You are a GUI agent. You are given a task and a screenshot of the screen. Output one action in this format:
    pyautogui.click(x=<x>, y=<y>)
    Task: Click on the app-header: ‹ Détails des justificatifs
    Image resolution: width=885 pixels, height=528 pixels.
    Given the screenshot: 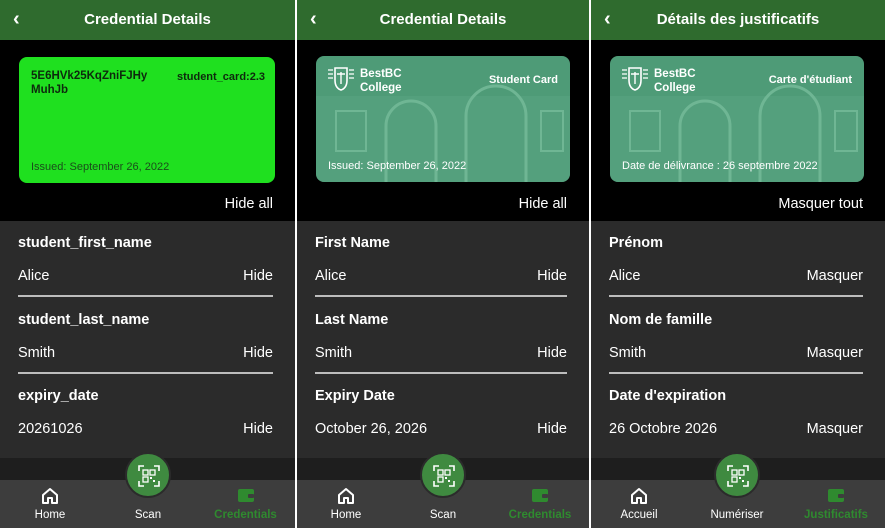 What is the action you would take?
    pyautogui.click(x=738, y=20)
    